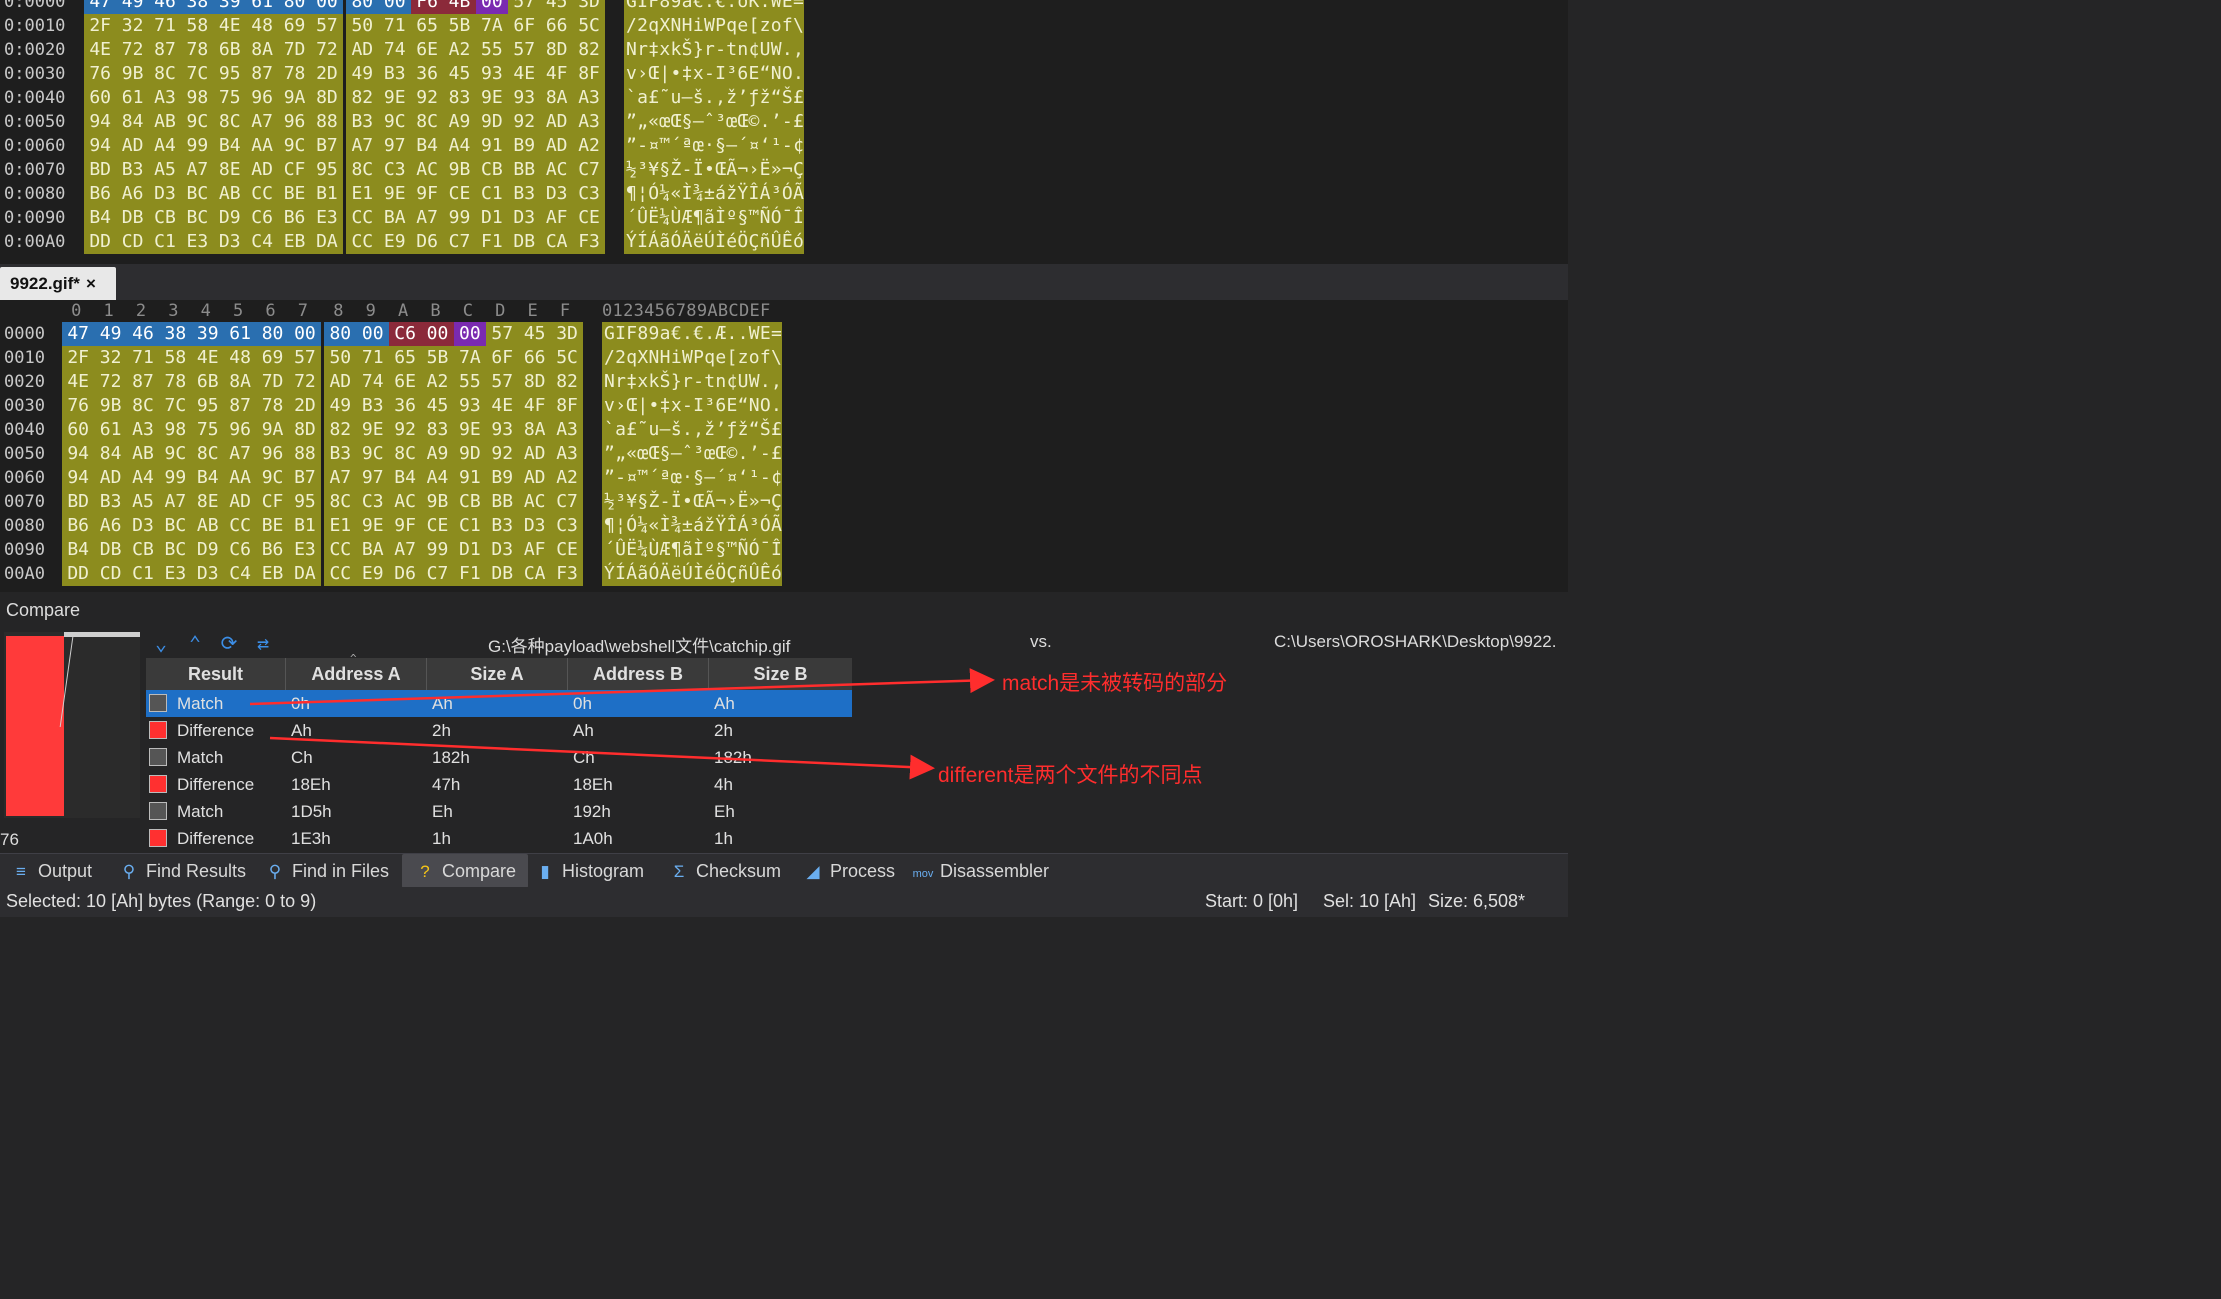 The width and height of the screenshot is (2221, 1299). What do you see at coordinates (372, 502) in the screenshot?
I see `hex-byte: C3` at bounding box center [372, 502].